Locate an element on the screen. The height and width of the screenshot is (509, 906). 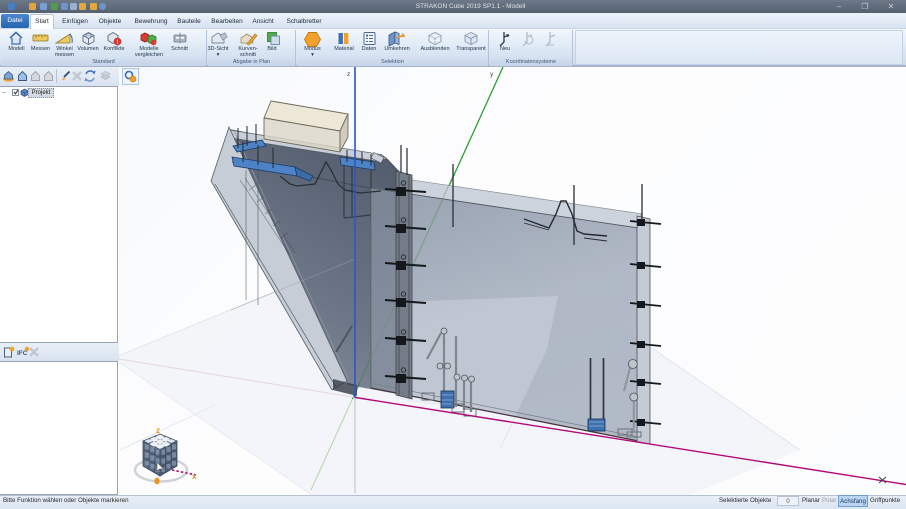
svg-text: x is located at coordinates (194, 476).